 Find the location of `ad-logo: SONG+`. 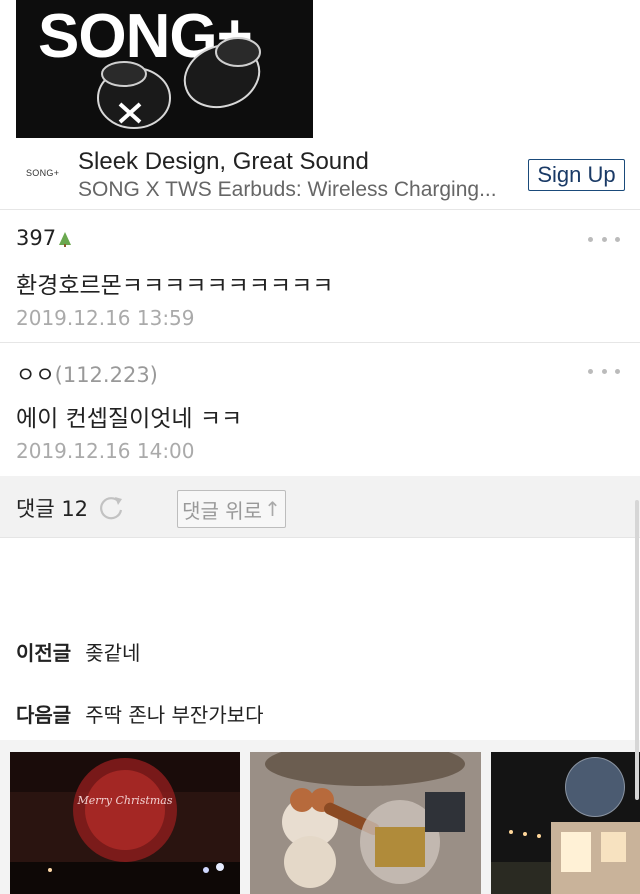

ad-logo: SONG+ is located at coordinates (43, 173).